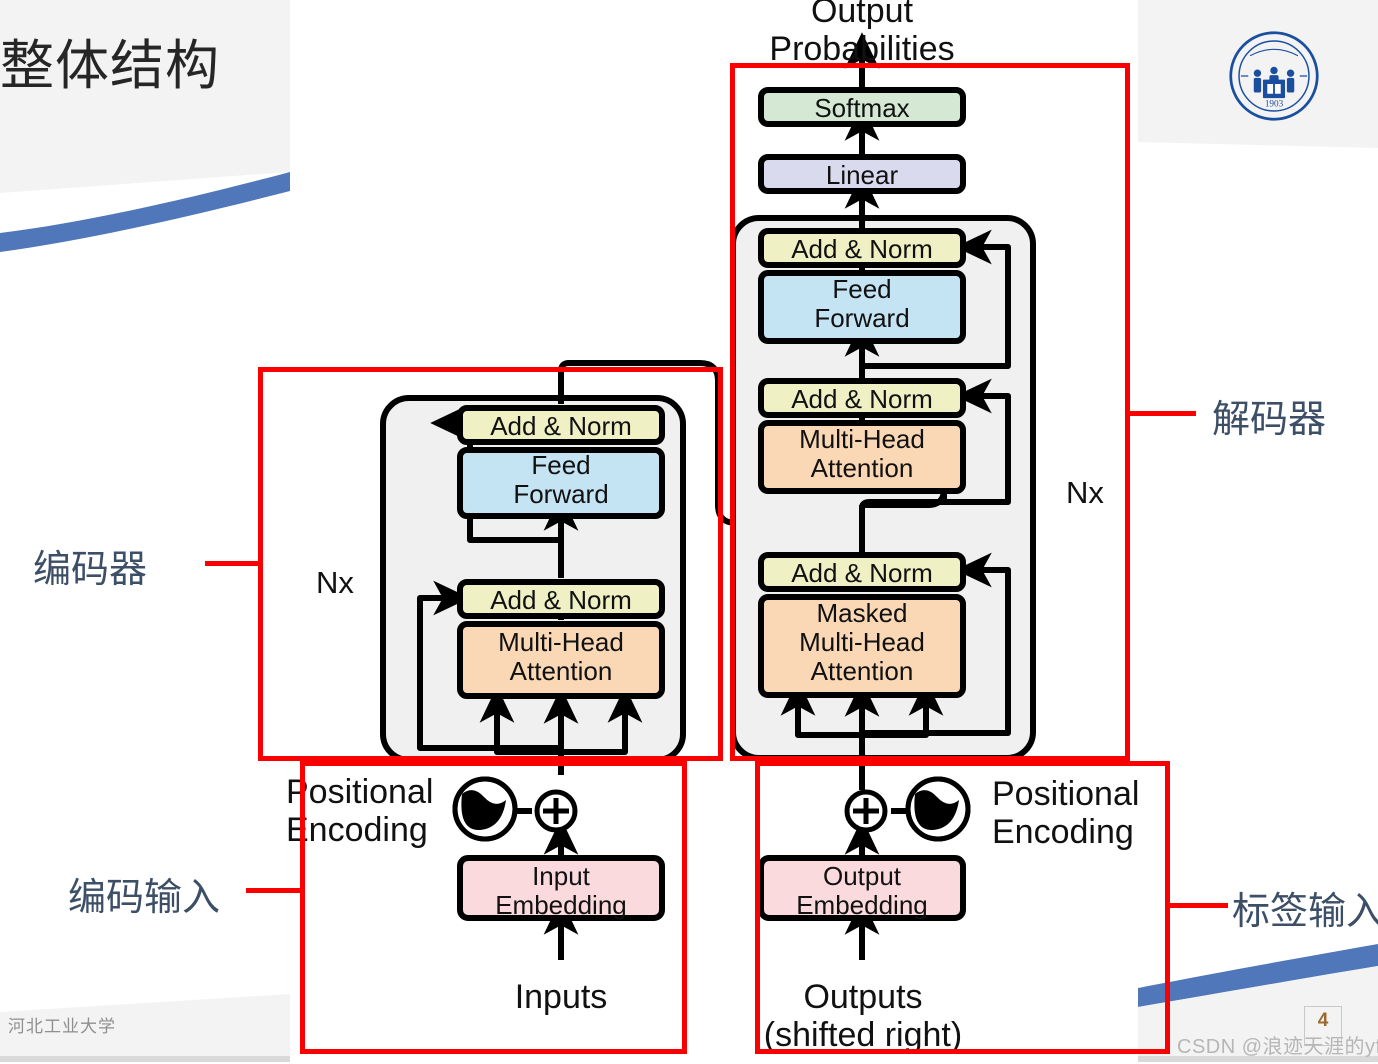 Image resolution: width=1378 pixels, height=1064 pixels. Describe the element at coordinates (962, 907) in the screenshot. I see `label-input-highlight-box` at that location.